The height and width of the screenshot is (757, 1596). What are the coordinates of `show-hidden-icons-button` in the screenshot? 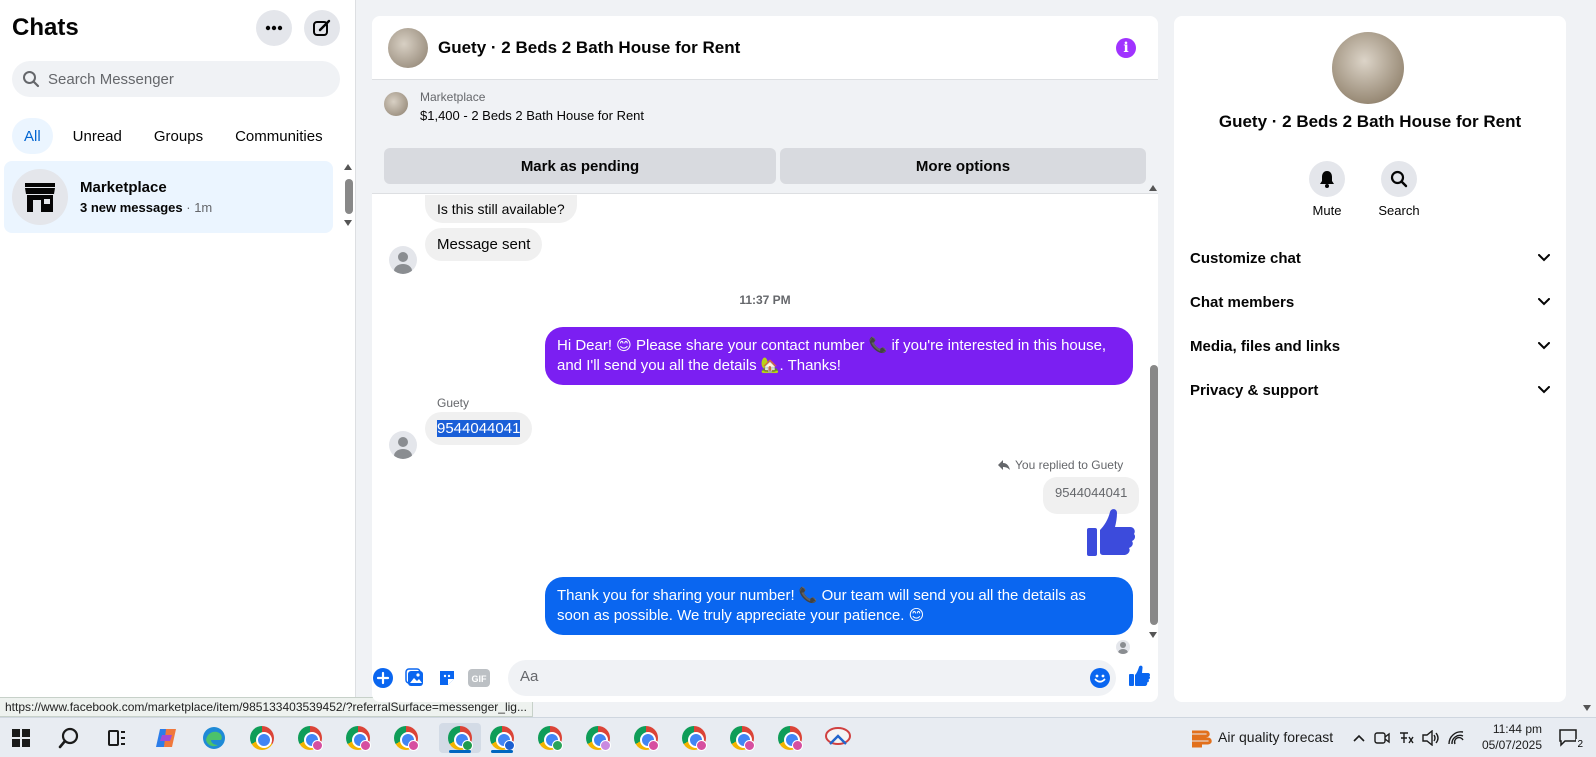 It's located at (1359, 738).